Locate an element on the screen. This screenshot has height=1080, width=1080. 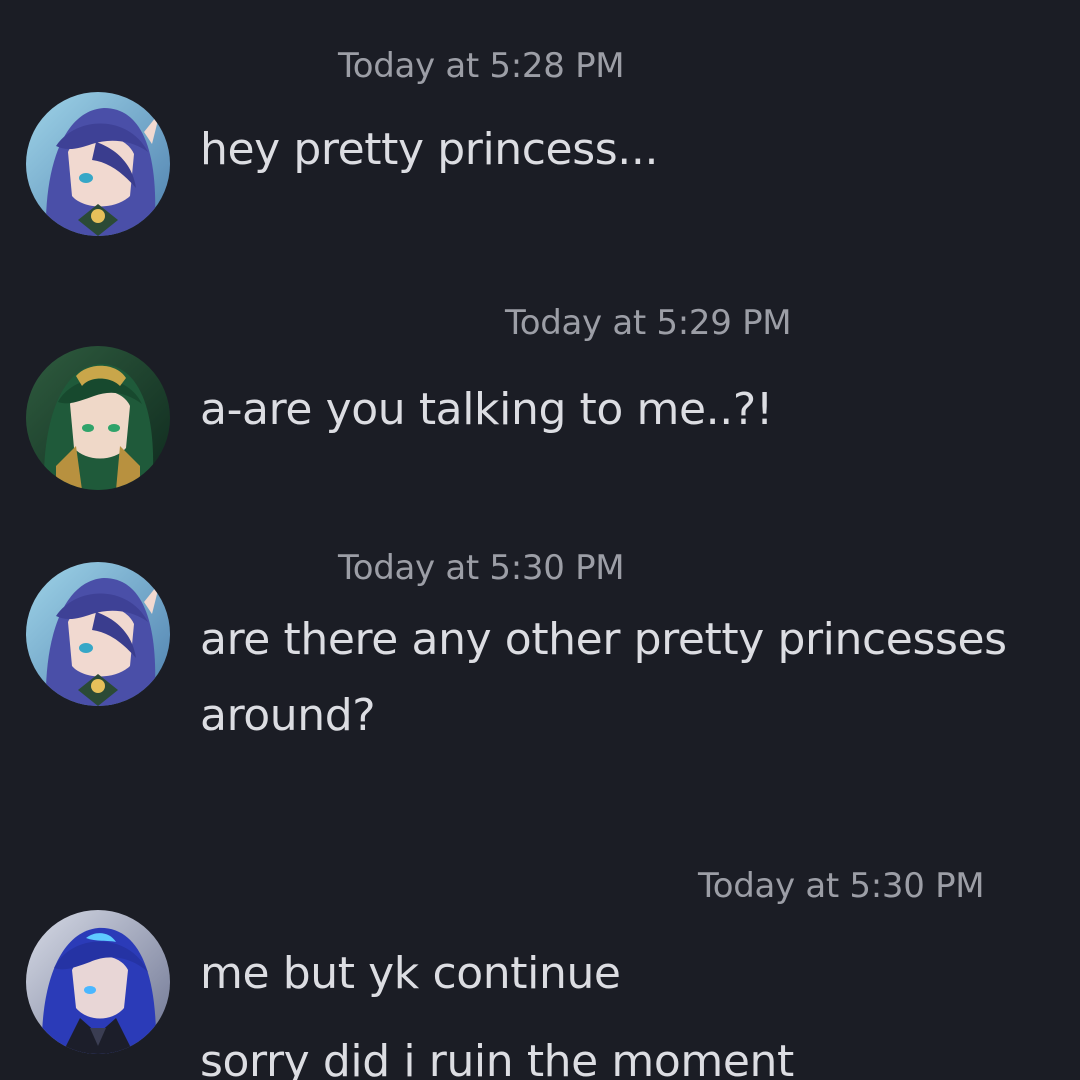
message-text: sorry did i ruin the moment is located at coordinates (497, 1058).